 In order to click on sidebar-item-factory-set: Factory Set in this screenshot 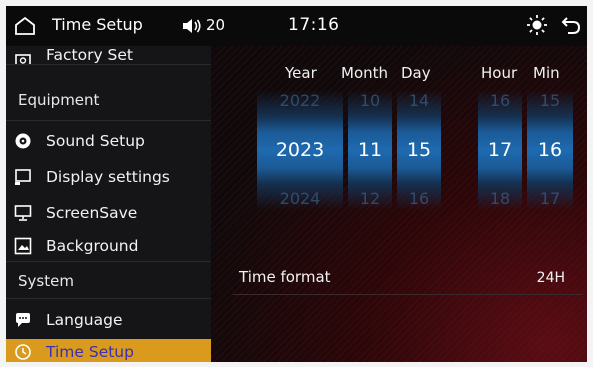, I will do `click(108, 55)`.